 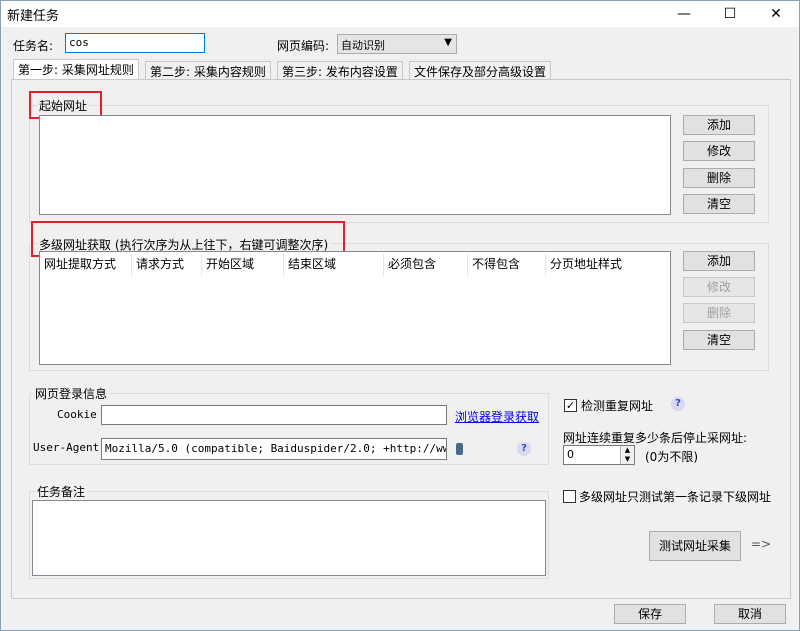 What do you see at coordinates (426, 265) in the screenshot?
I see `column-header: 必须包含` at bounding box center [426, 265].